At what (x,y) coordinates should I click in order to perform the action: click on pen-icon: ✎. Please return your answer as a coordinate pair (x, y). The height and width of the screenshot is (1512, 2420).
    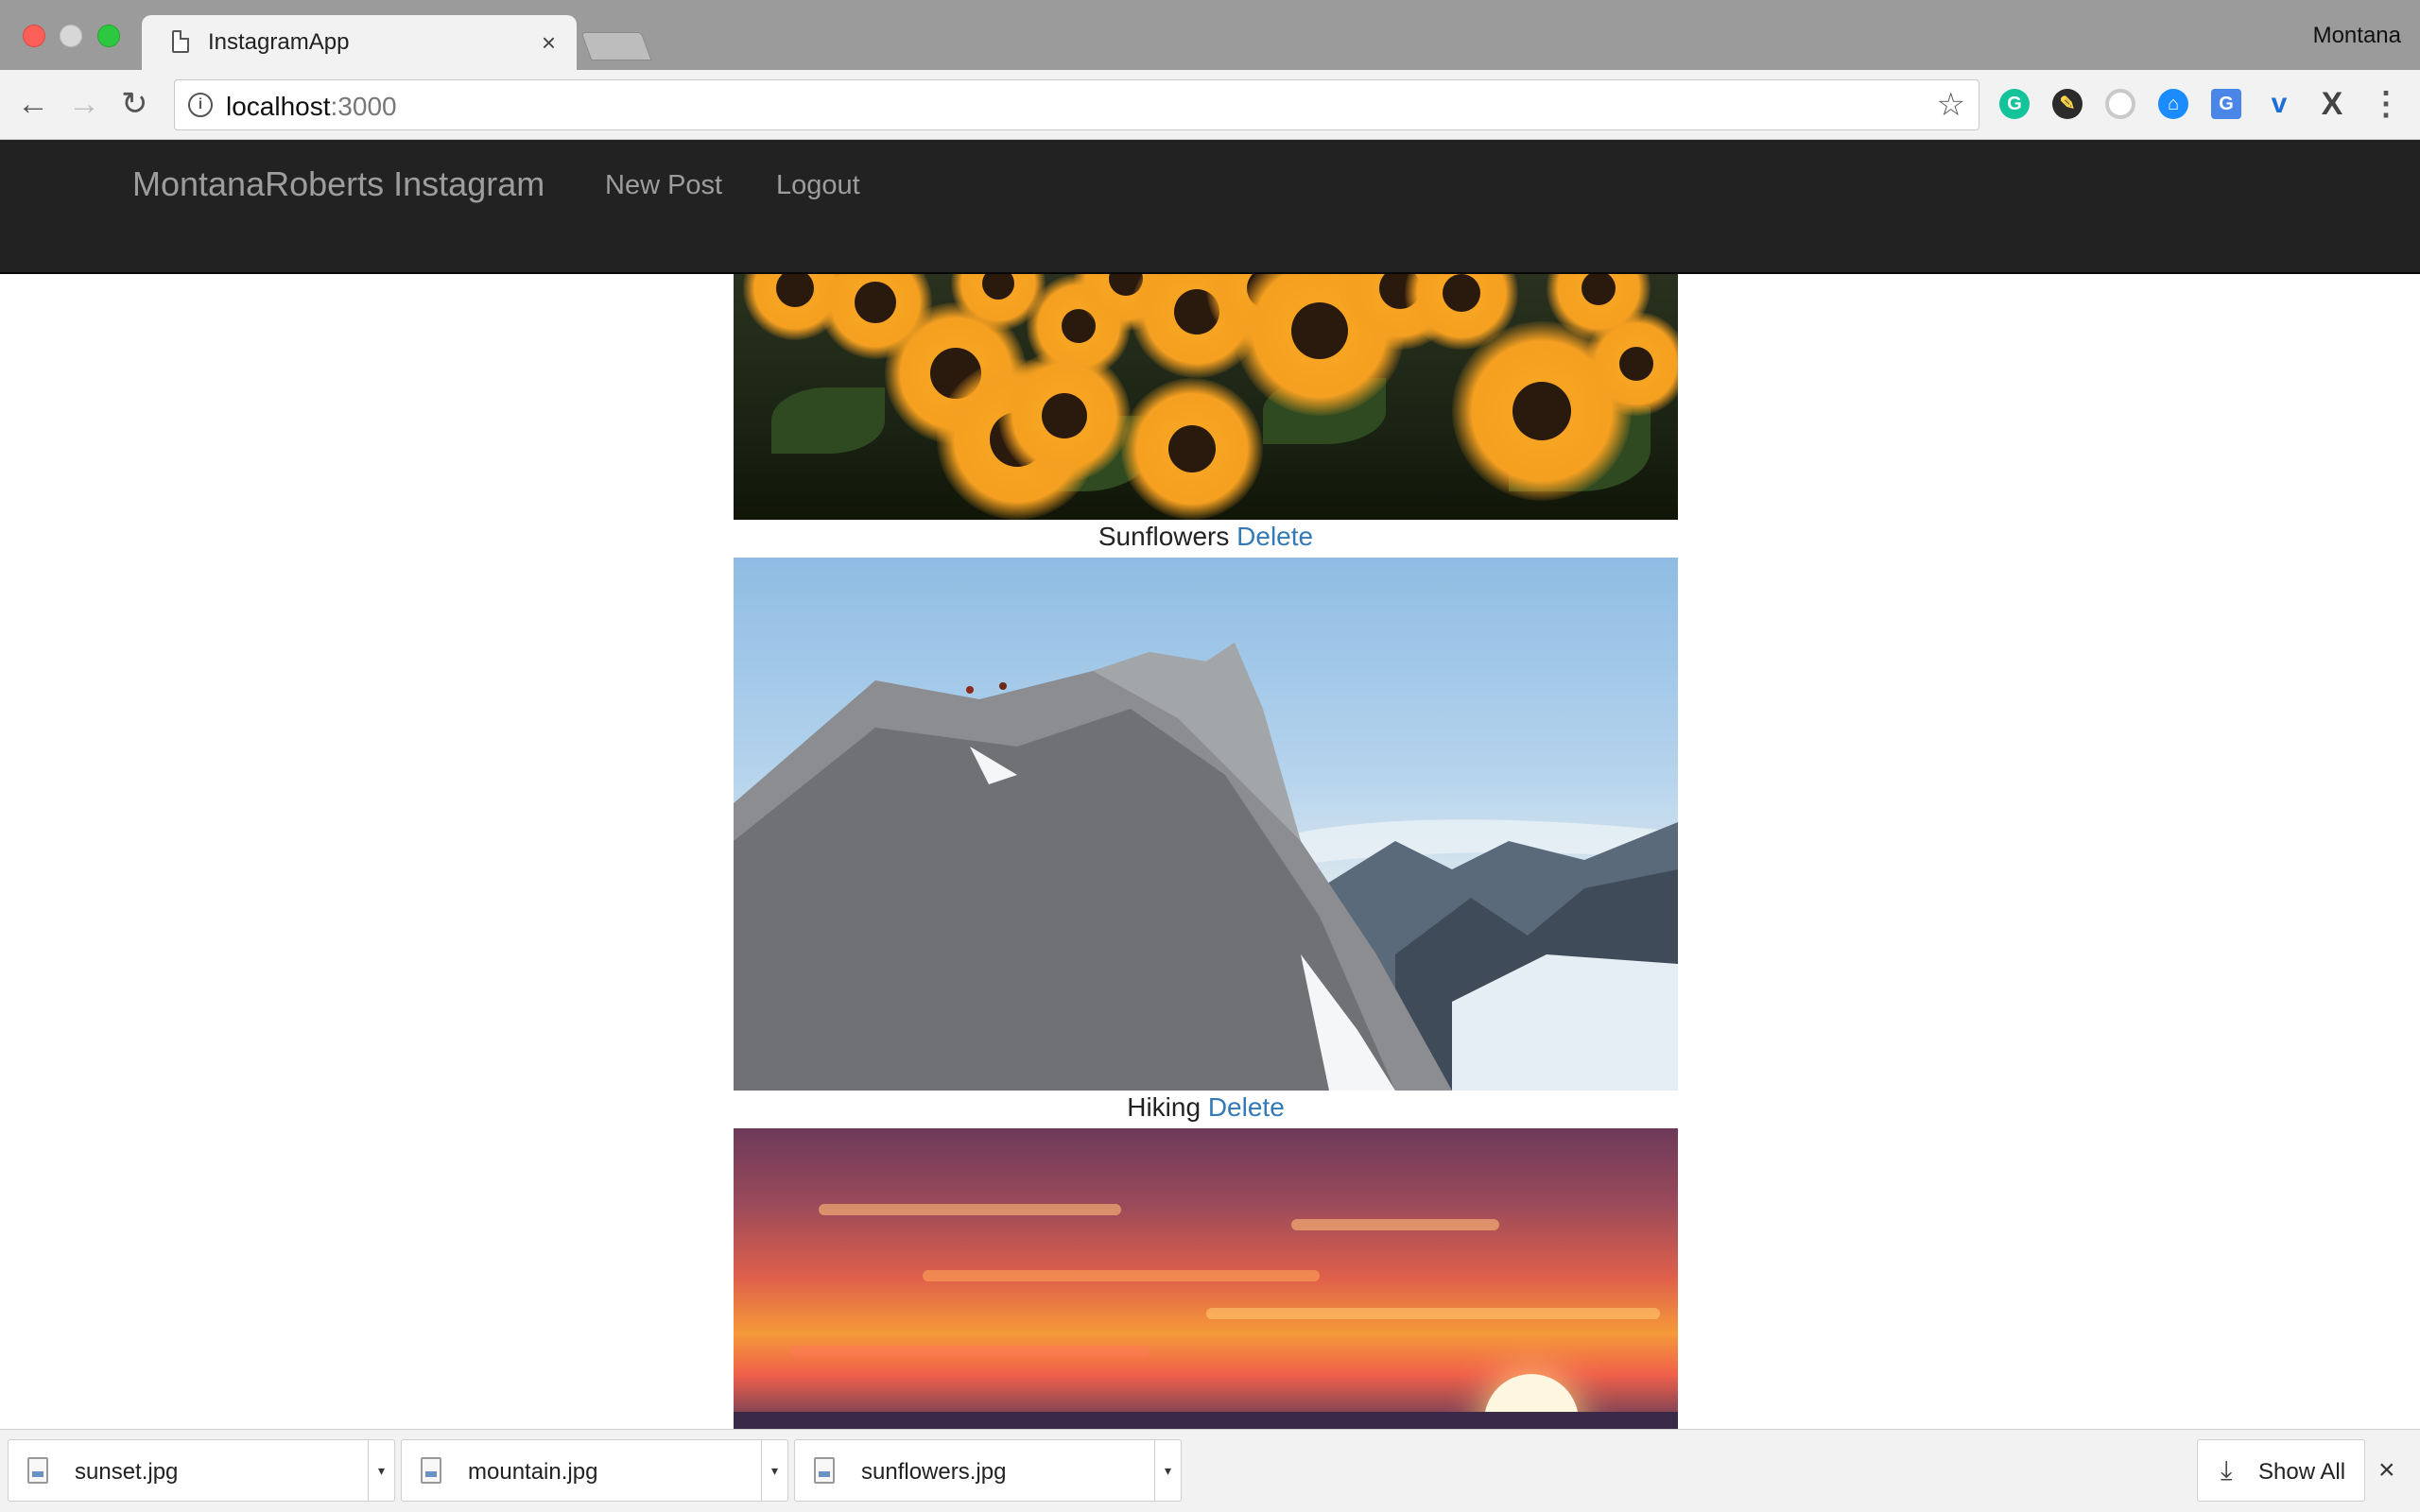
    Looking at the image, I should click on (2067, 104).